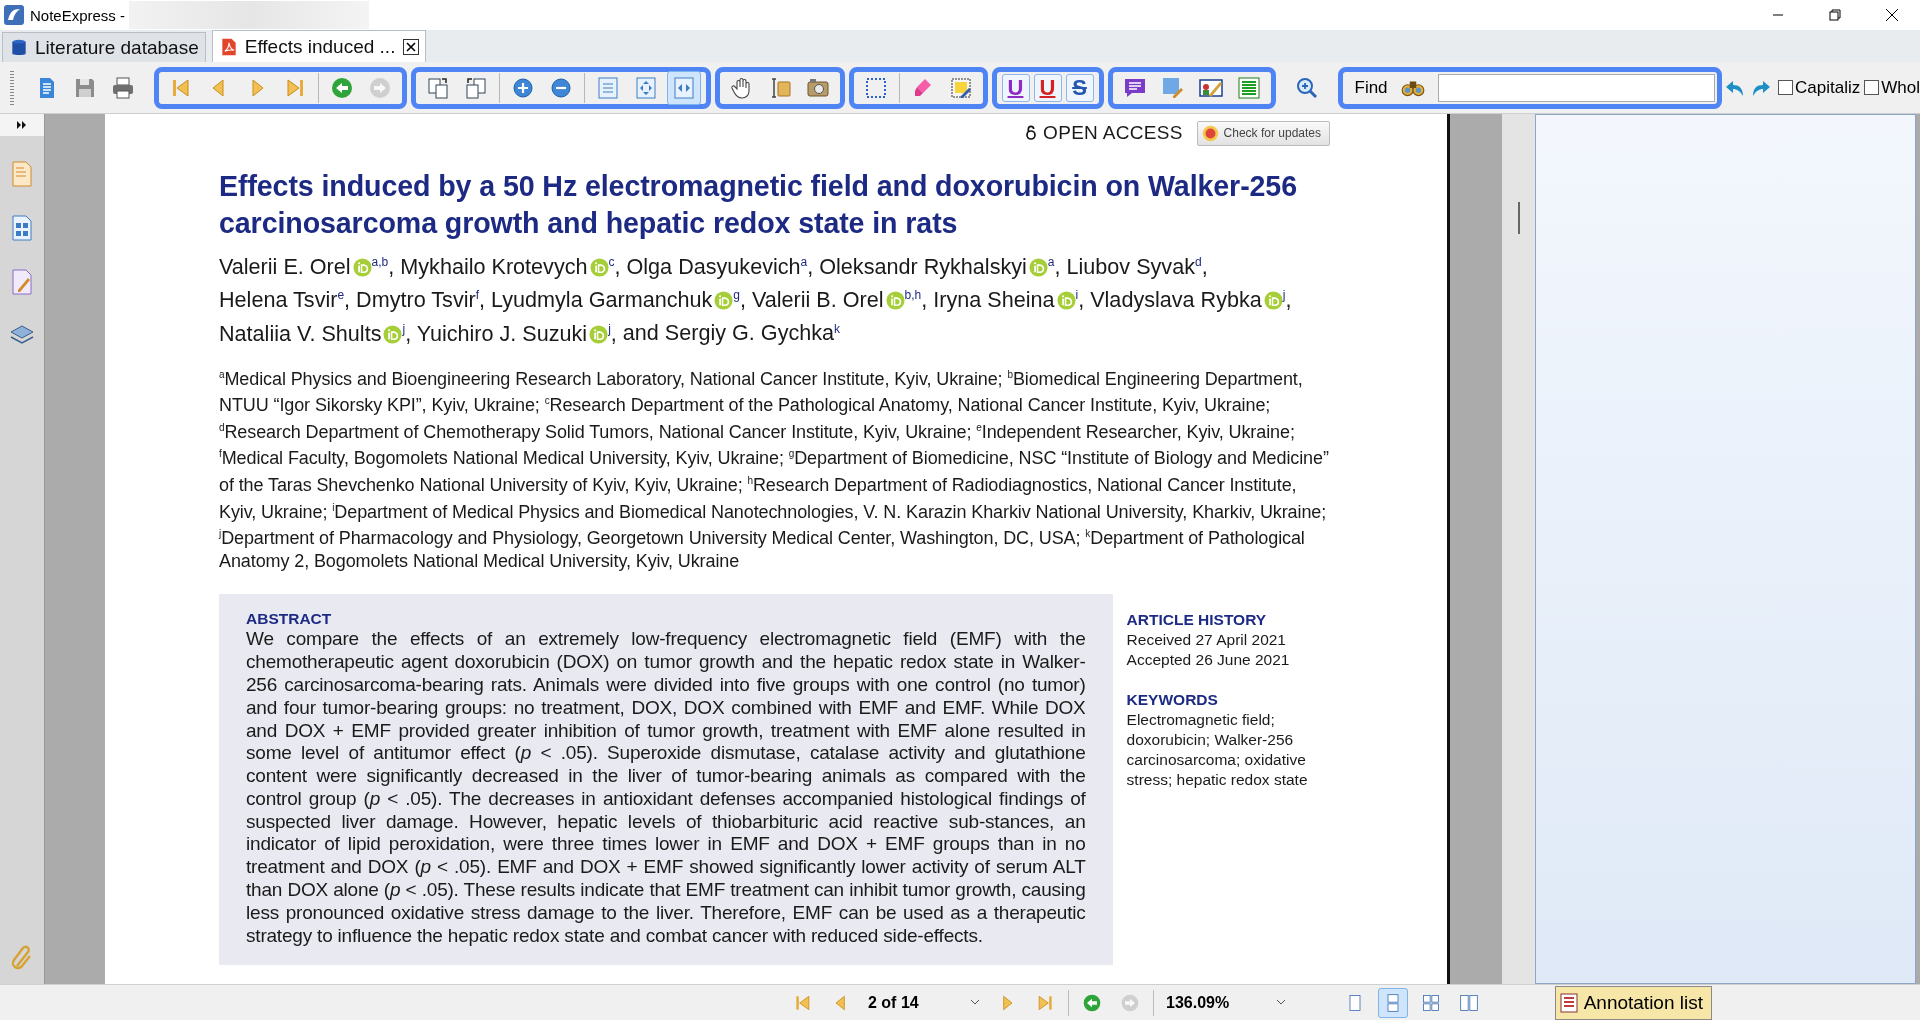 This screenshot has width=1920, height=1020. I want to click on list-icon, so click(1568, 1002).